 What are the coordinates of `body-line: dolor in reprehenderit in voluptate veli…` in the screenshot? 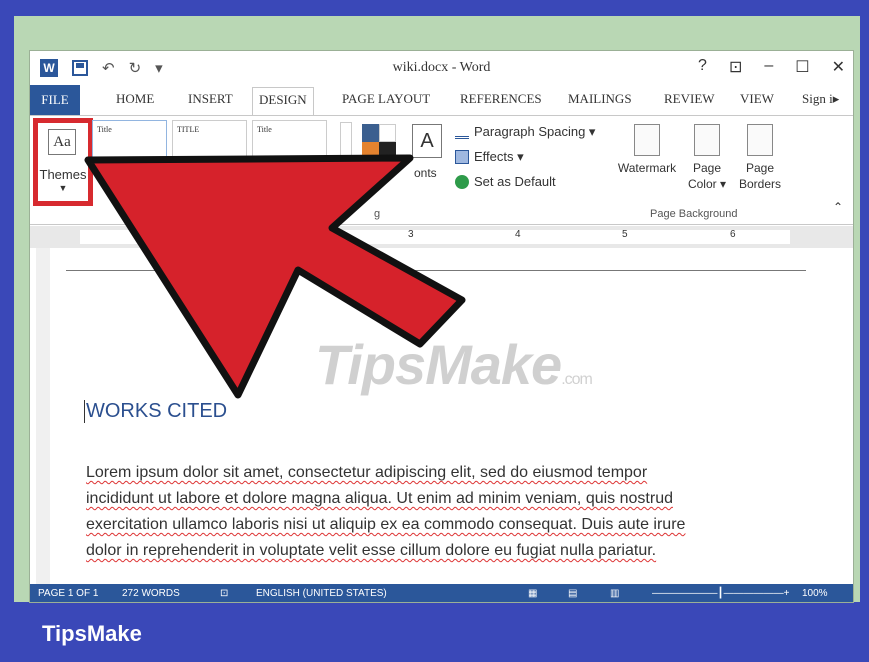 It's located at (371, 550).